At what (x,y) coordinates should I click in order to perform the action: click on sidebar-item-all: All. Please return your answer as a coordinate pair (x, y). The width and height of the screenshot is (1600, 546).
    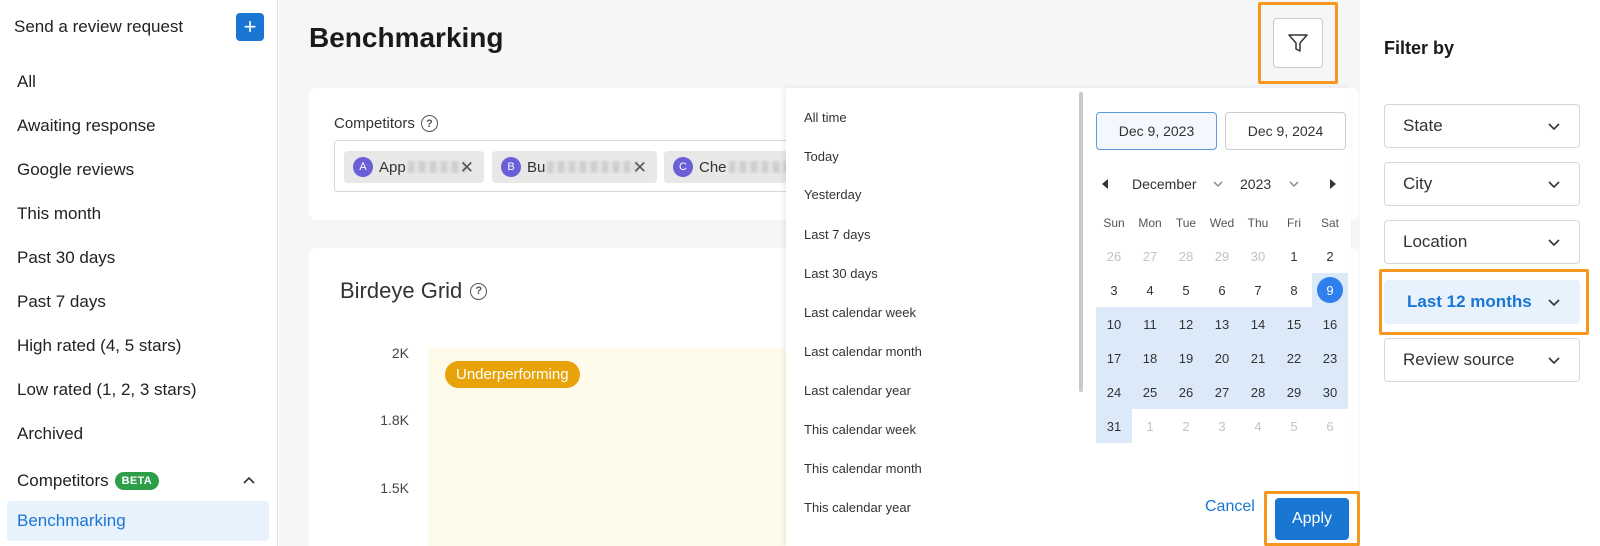
    Looking at the image, I should click on (139, 82).